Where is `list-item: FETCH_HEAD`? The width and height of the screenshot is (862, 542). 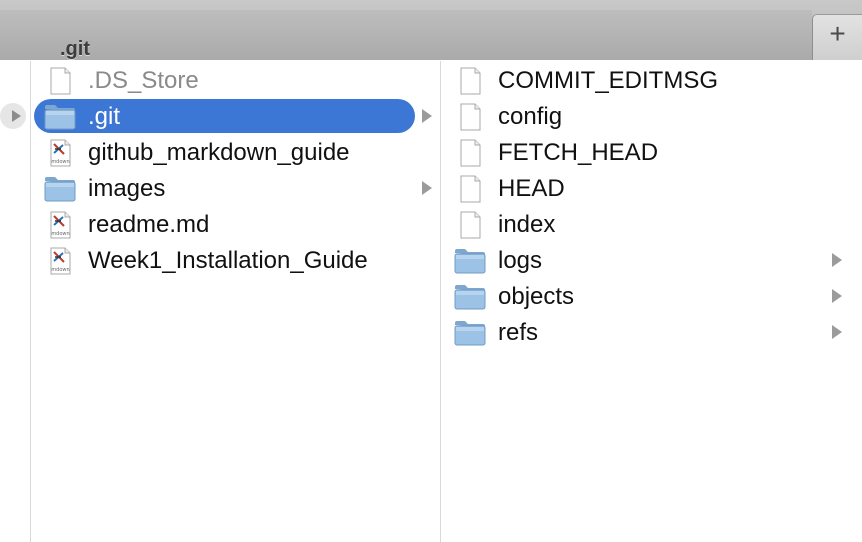
list-item: FETCH_HEAD is located at coordinates (652, 152).